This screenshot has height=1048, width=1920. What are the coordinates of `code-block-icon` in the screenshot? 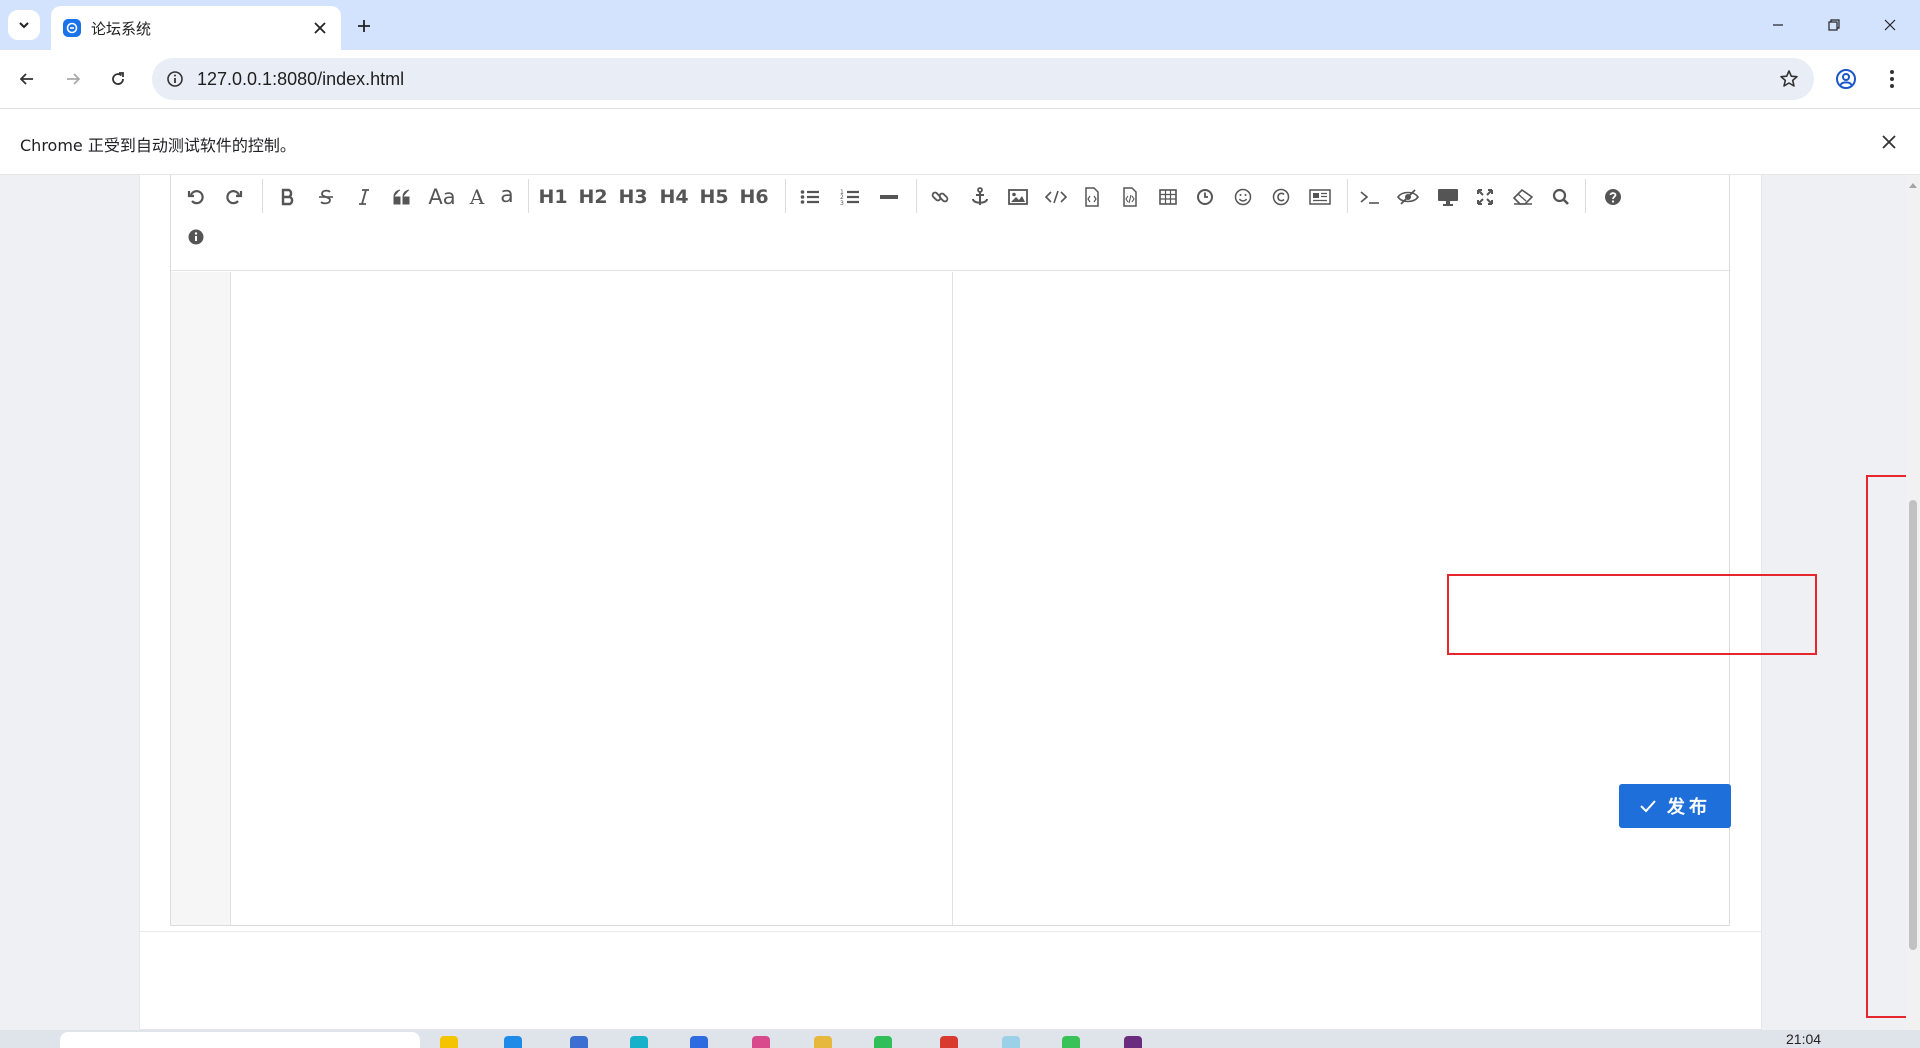 It's located at (1092, 197).